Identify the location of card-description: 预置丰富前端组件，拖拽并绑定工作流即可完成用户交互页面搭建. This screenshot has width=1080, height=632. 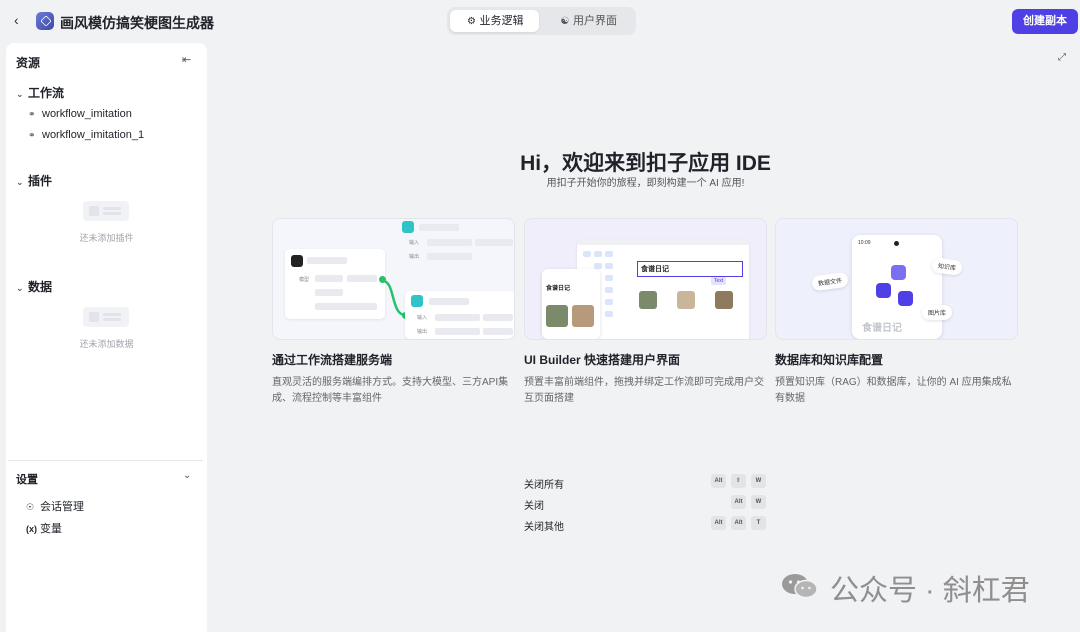
(644, 390).